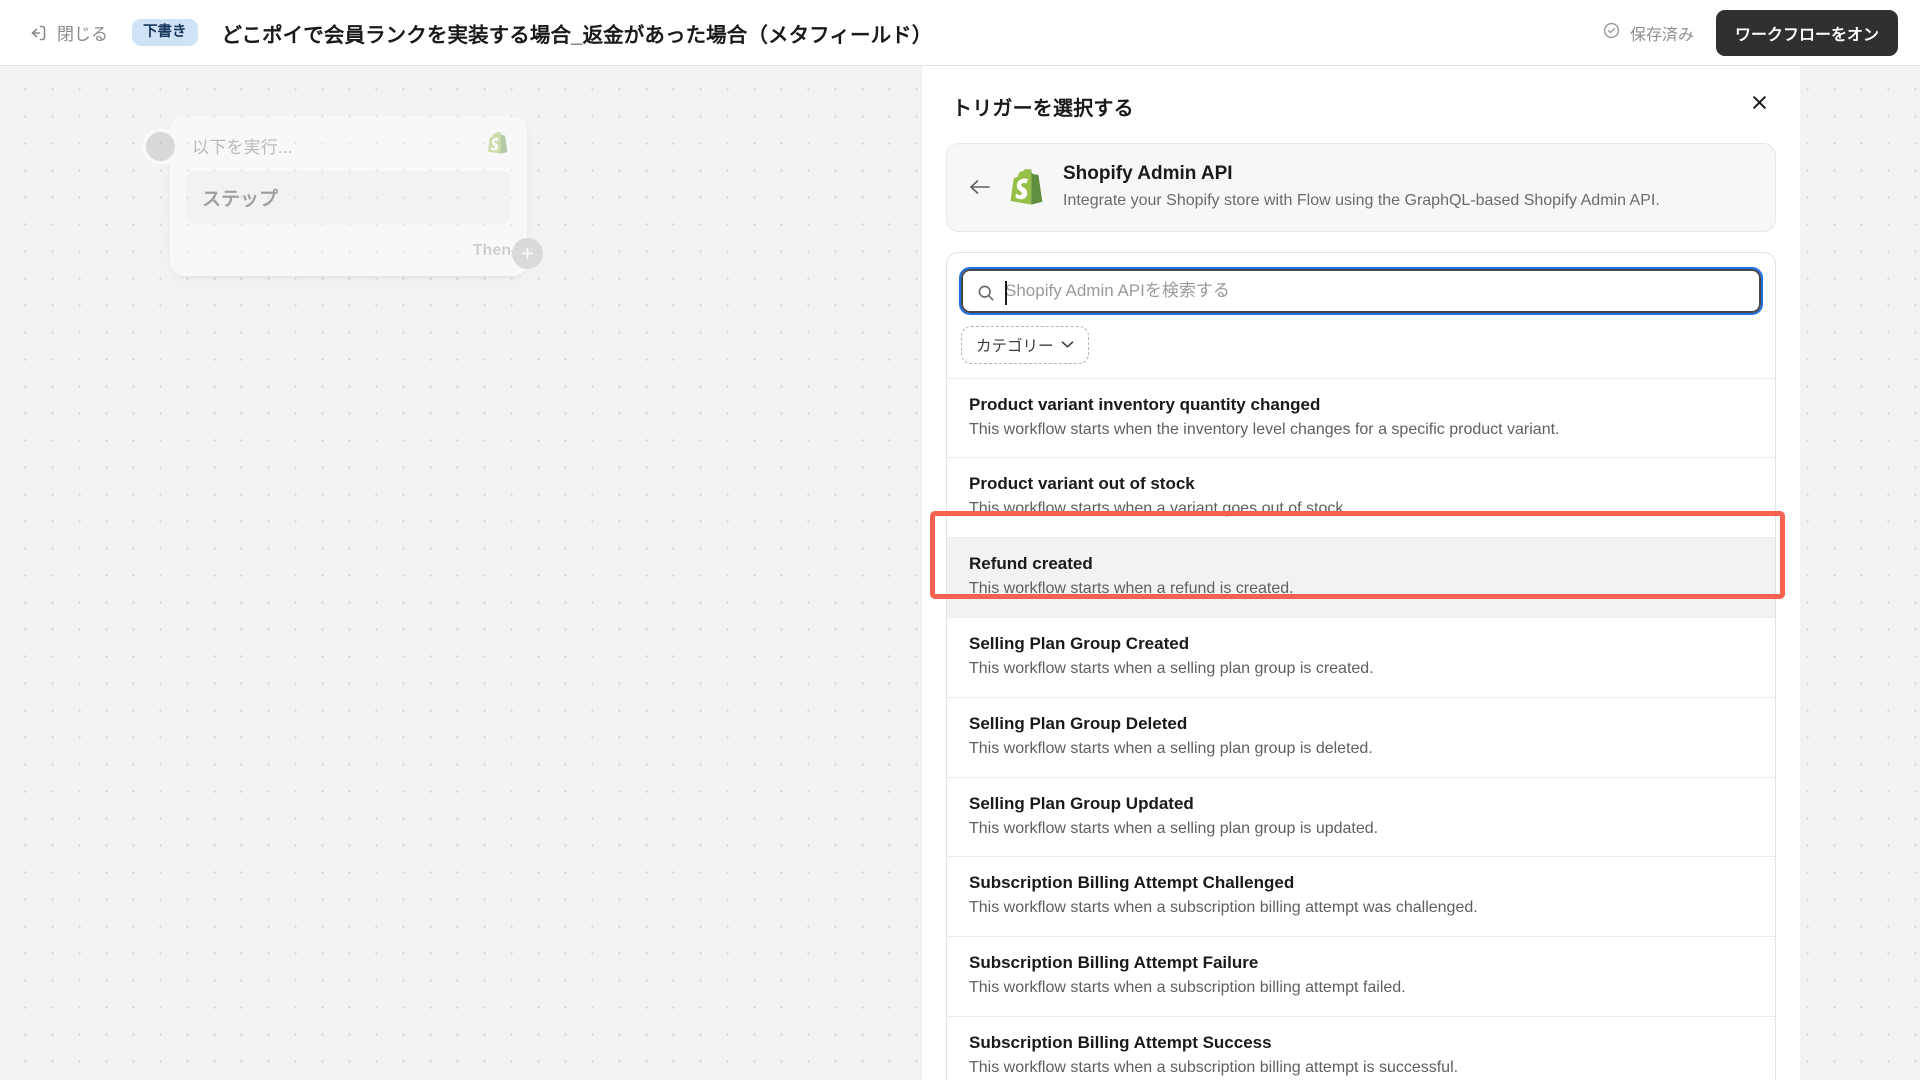 This screenshot has width=1920, height=1080. What do you see at coordinates (1148, 173) in the screenshot?
I see `api-name: Shopify Admin API` at bounding box center [1148, 173].